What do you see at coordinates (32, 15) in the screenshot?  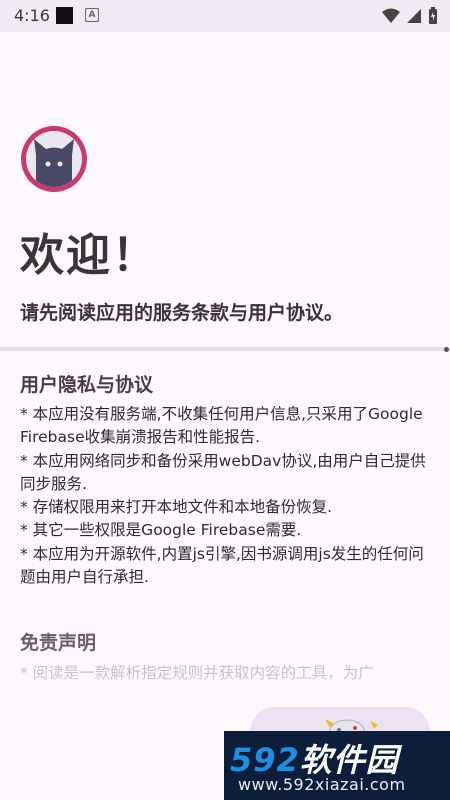 I see `status-time: 4:16` at bounding box center [32, 15].